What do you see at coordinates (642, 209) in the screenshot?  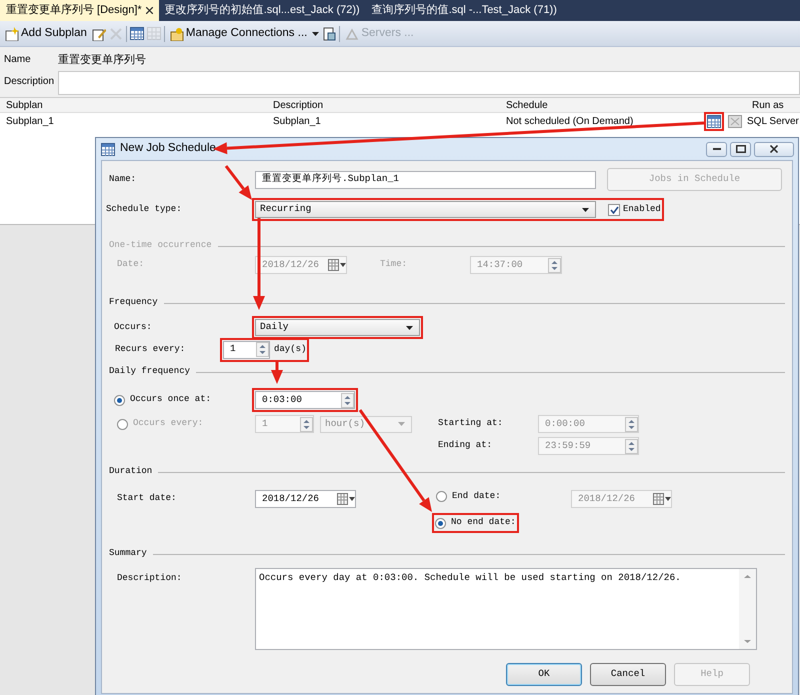 I see `checkbox-label: Enabled` at bounding box center [642, 209].